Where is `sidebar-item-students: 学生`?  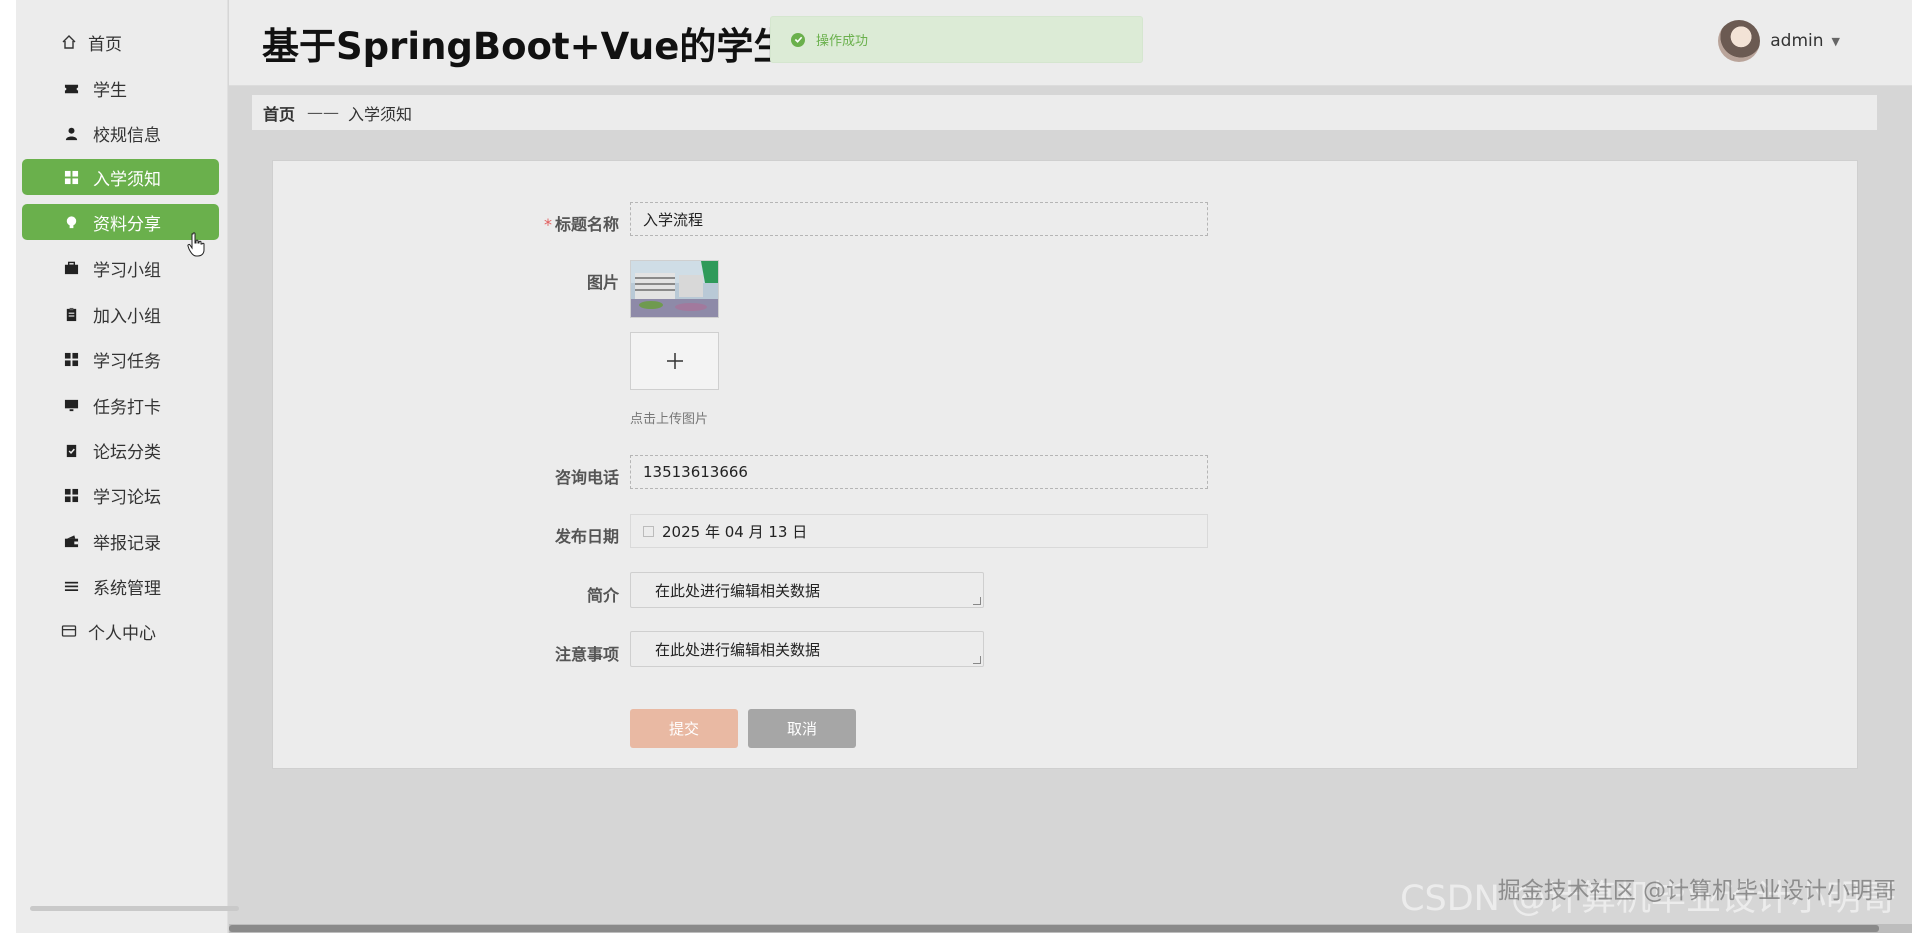 sidebar-item-students: 学生 is located at coordinates (120, 88).